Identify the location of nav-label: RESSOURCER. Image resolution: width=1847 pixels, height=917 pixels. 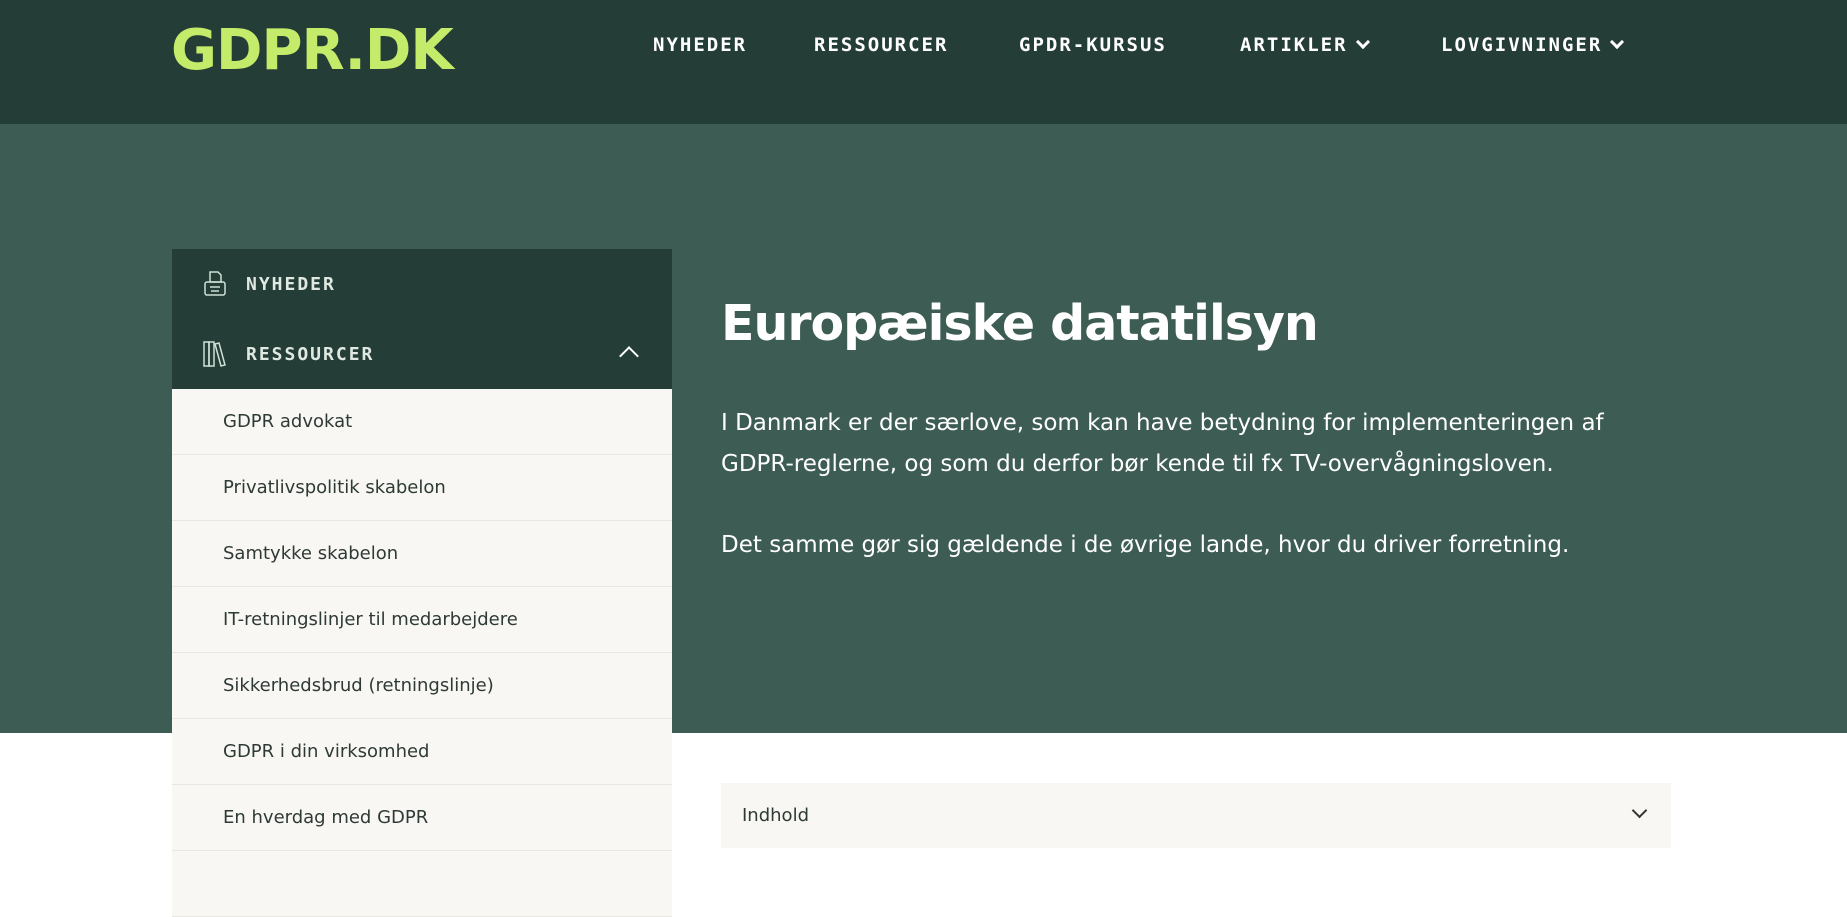
(881, 45).